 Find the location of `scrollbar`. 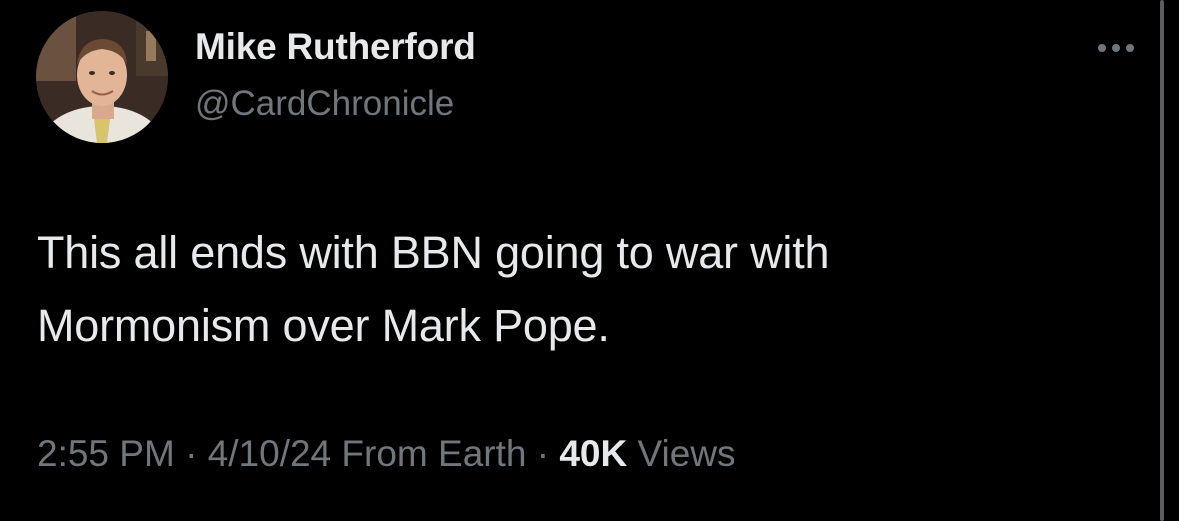

scrollbar is located at coordinates (1162, 260).